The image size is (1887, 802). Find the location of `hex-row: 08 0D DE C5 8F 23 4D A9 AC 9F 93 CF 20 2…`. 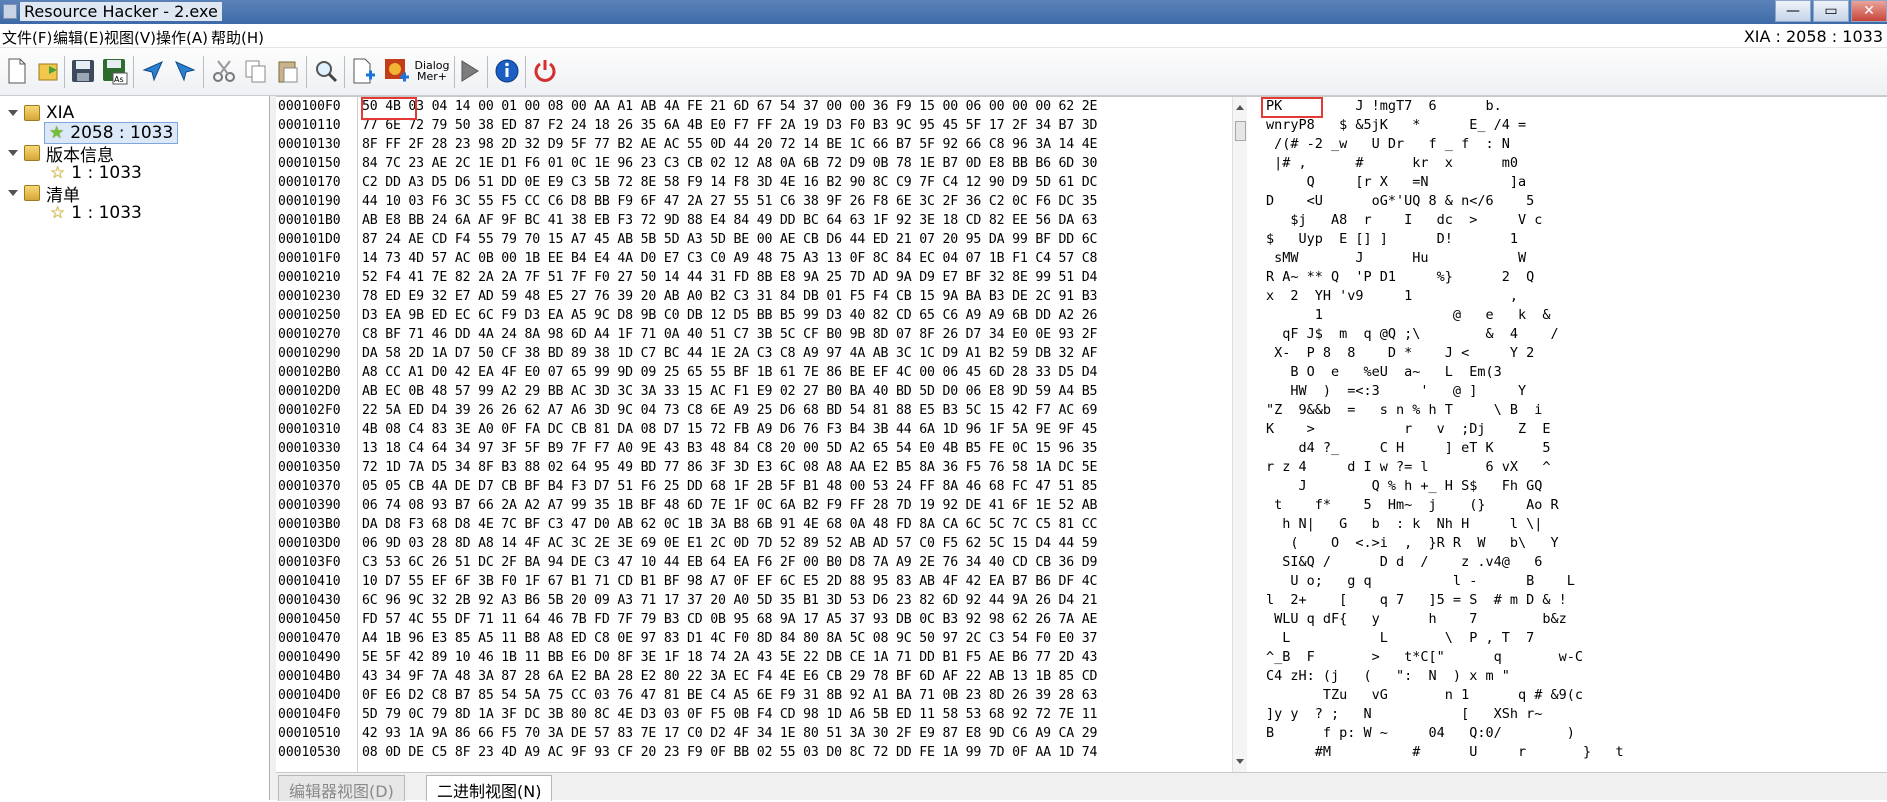

hex-row: 08 0D DE C5 8F 23 4D A9 AC 9F 93 CF 20 2… is located at coordinates (730, 752).